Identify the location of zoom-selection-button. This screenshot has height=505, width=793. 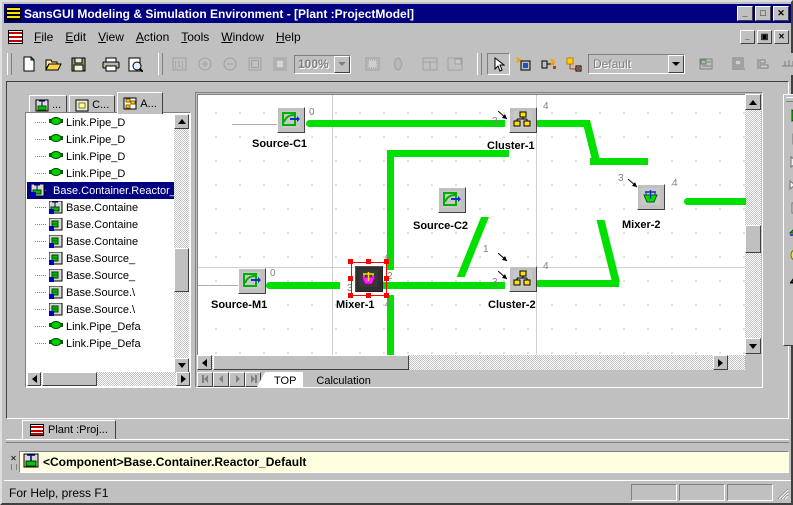
(279, 64).